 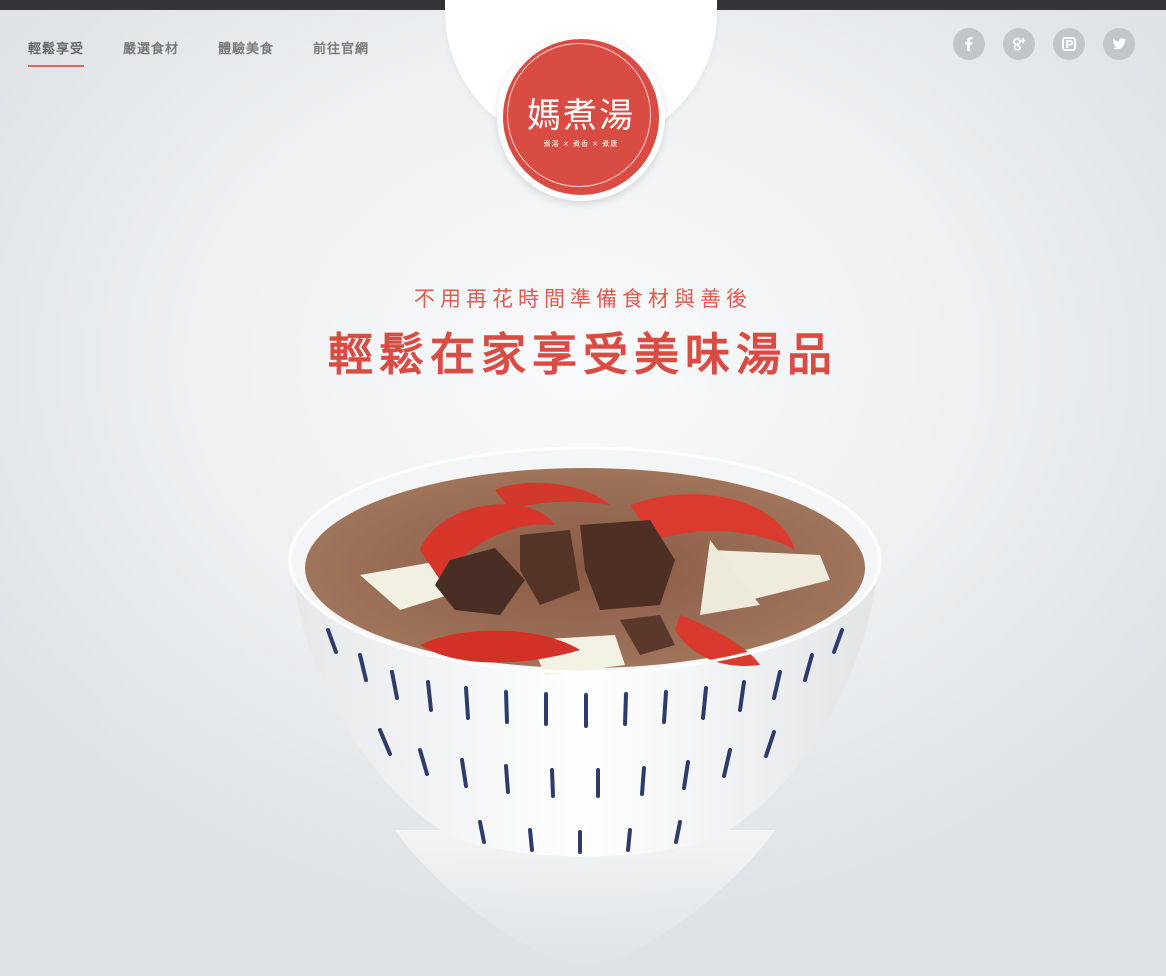 I want to click on main-nav: 輕鬆享受 嚴選食材 體驗美食 前往官網, so click(x=218, y=52).